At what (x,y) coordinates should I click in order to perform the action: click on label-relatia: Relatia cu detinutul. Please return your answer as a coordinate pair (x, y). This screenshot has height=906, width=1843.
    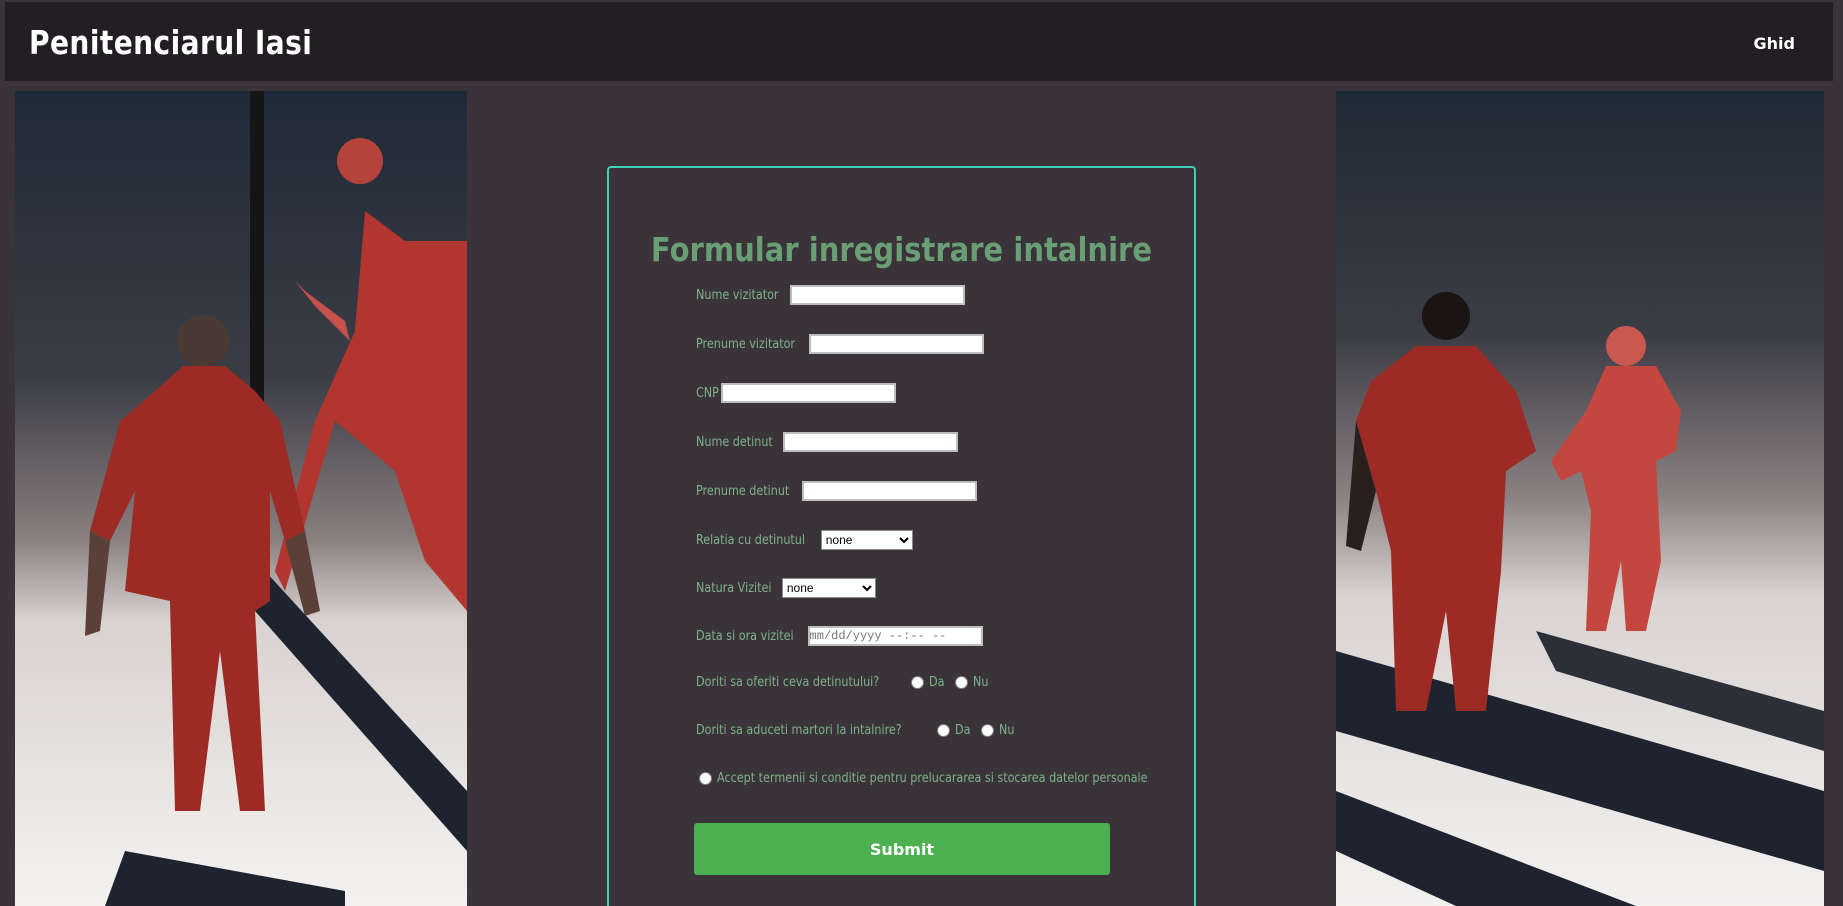
    Looking at the image, I should click on (751, 540).